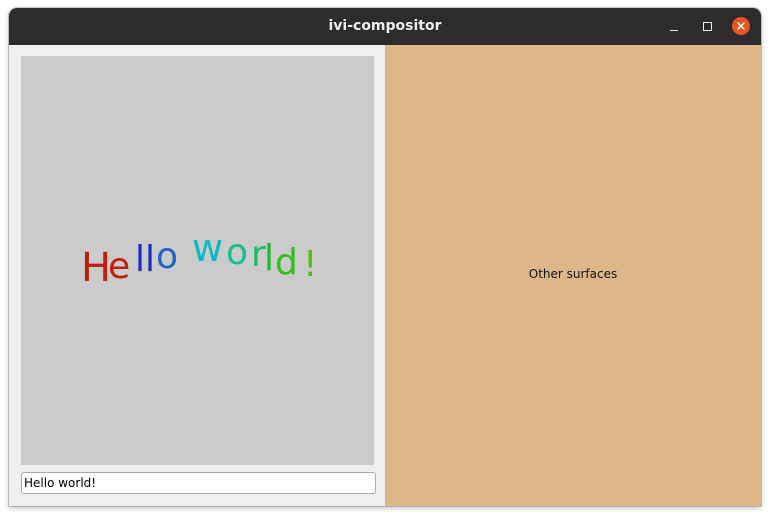  I want to click on minimize-button, so click(674, 26).